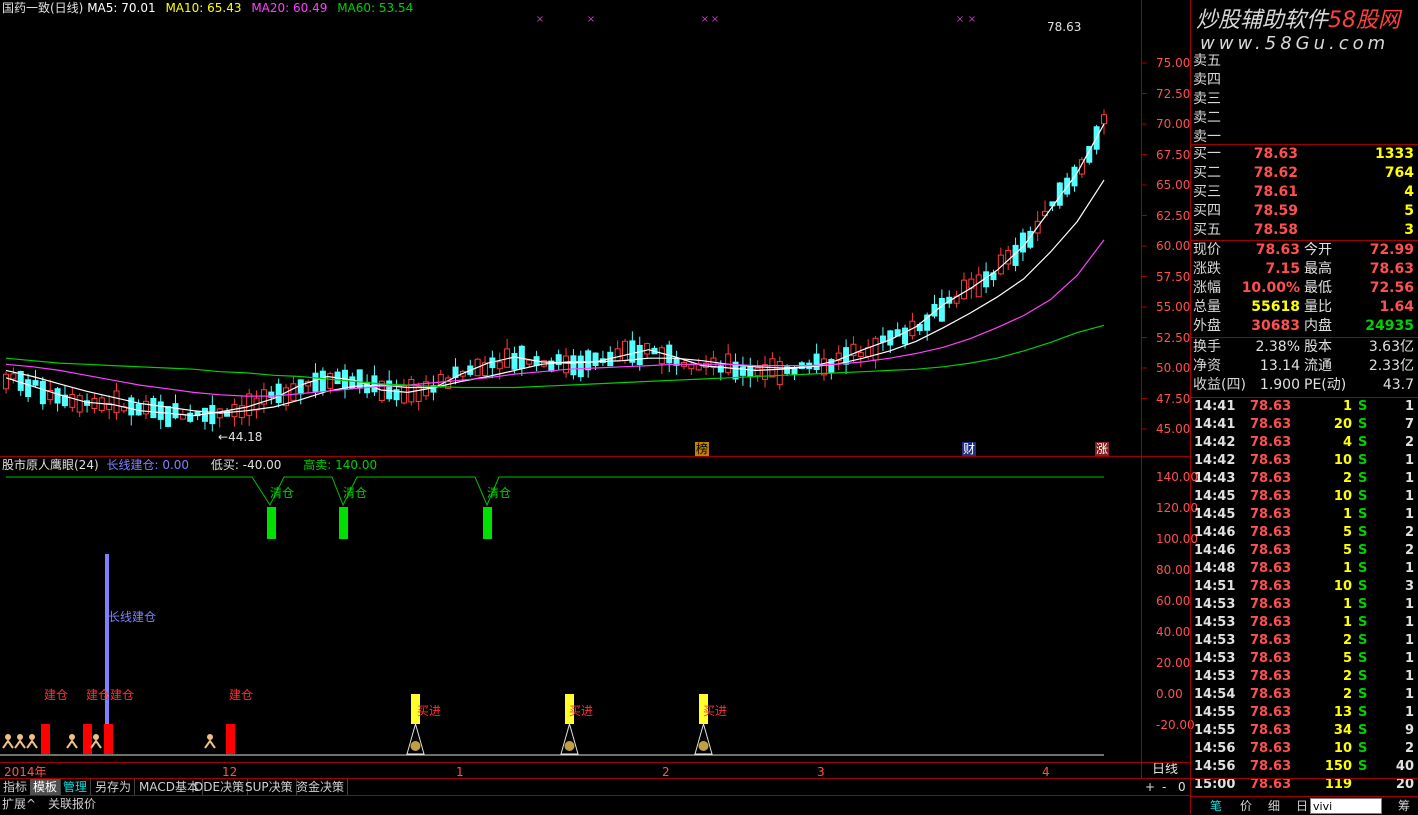 This screenshot has width=1418, height=815. What do you see at coordinates (1304, 587) in the screenshot?
I see `tick-row: 14:51 78.63 10 S 3` at bounding box center [1304, 587].